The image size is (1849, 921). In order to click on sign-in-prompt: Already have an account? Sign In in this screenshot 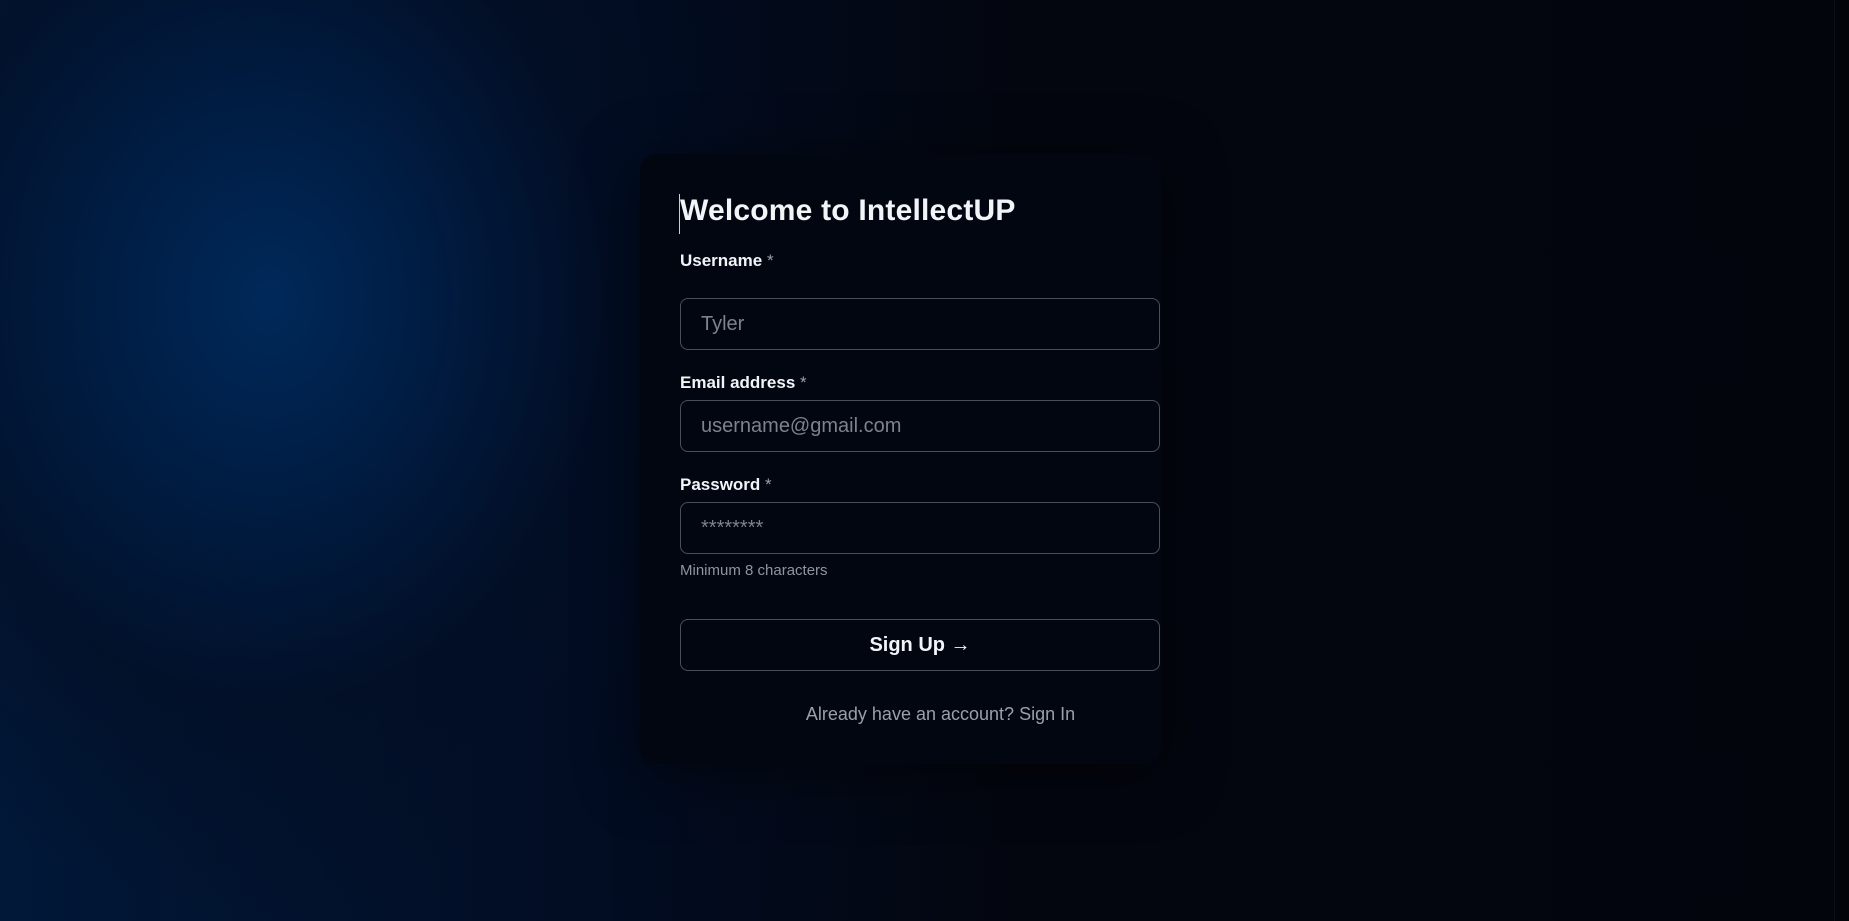, I will do `click(940, 714)`.